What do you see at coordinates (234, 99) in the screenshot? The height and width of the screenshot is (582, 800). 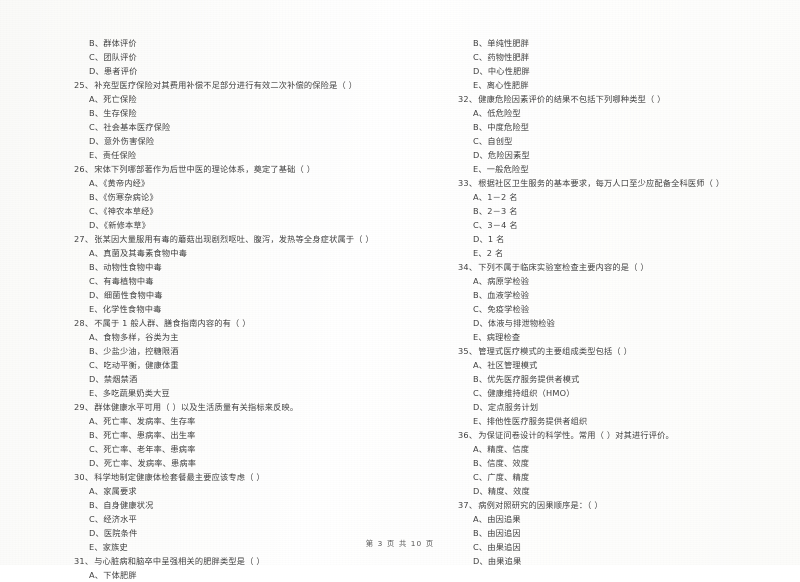 I see `option-line: A、死亡保险` at bounding box center [234, 99].